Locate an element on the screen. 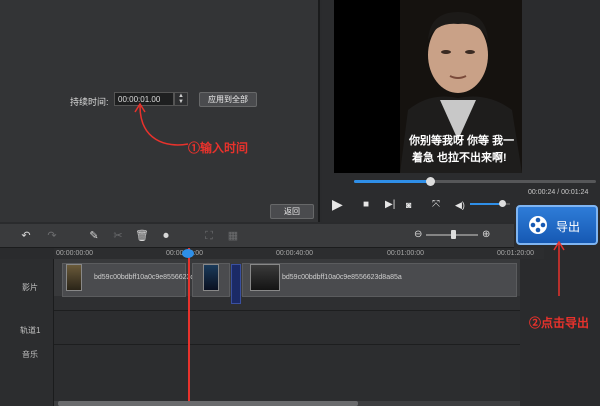 This screenshot has width=600, height=406. transition-marker is located at coordinates (236, 284).